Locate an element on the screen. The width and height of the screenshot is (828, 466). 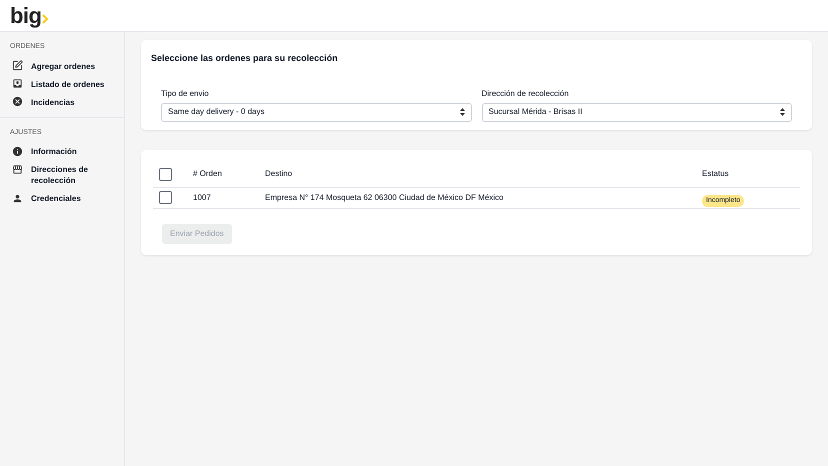
person-icon is located at coordinates (17, 198).